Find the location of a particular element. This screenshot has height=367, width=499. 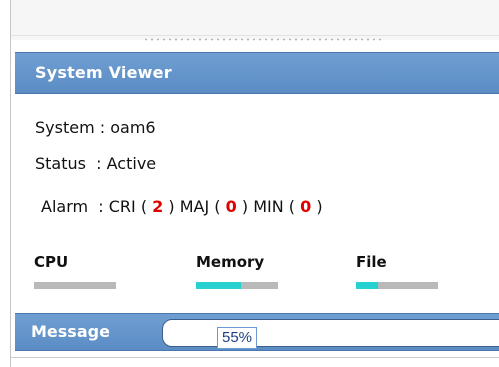

memory-usage-bar is located at coordinates (237, 285).